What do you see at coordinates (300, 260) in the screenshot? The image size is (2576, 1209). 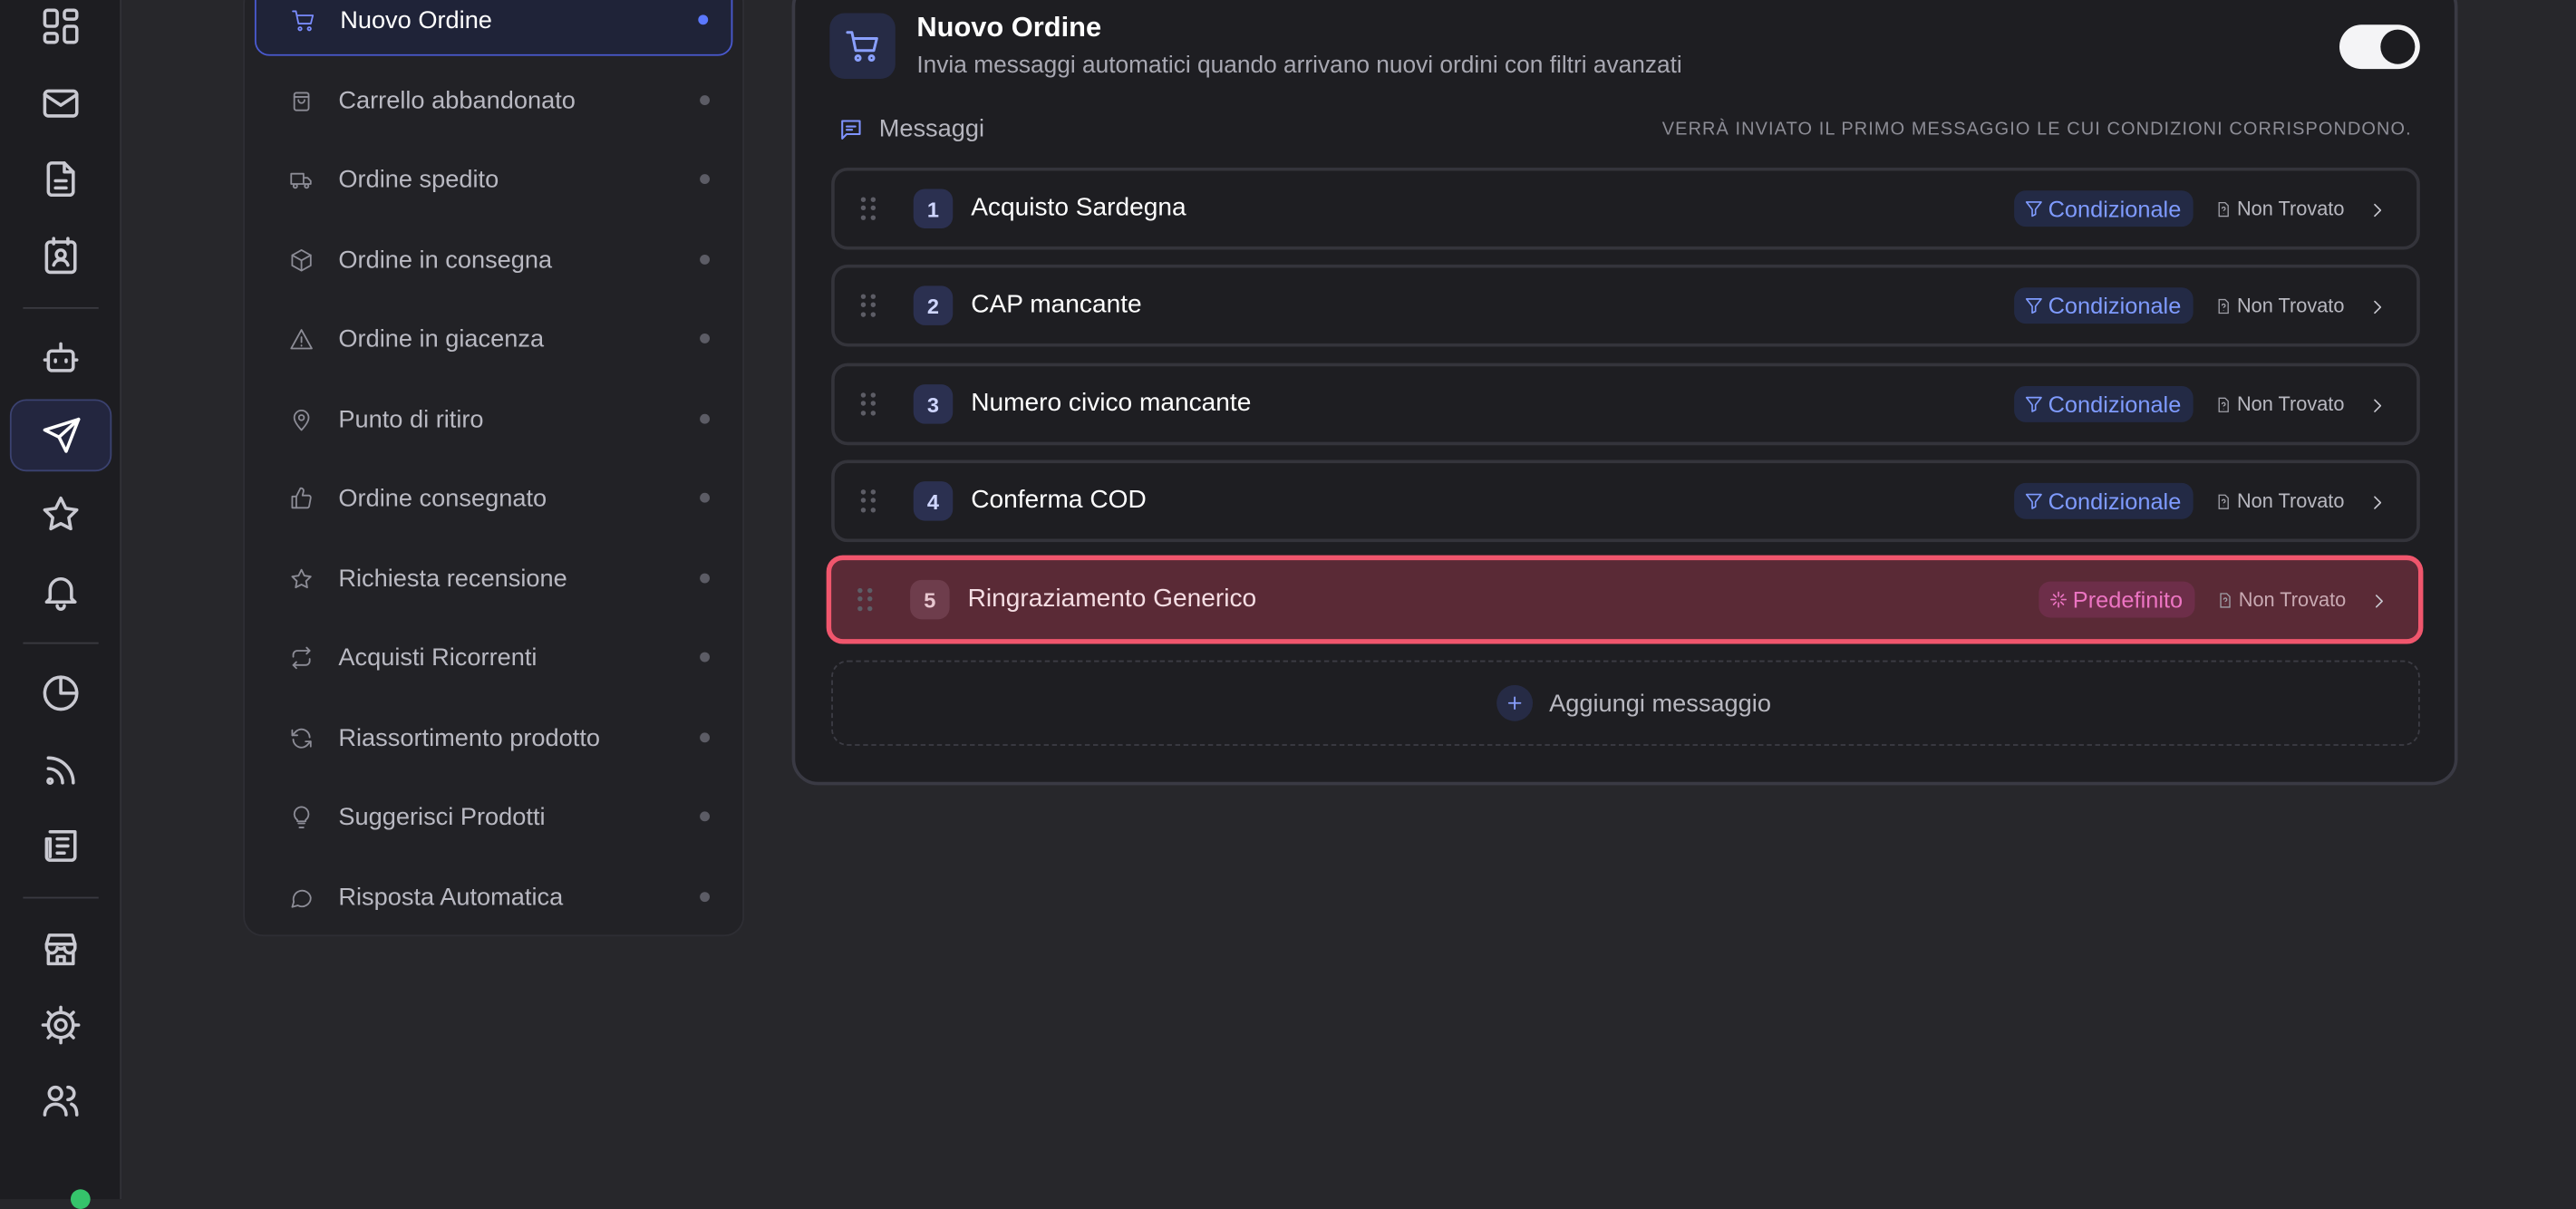 I see `package-icon` at bounding box center [300, 260].